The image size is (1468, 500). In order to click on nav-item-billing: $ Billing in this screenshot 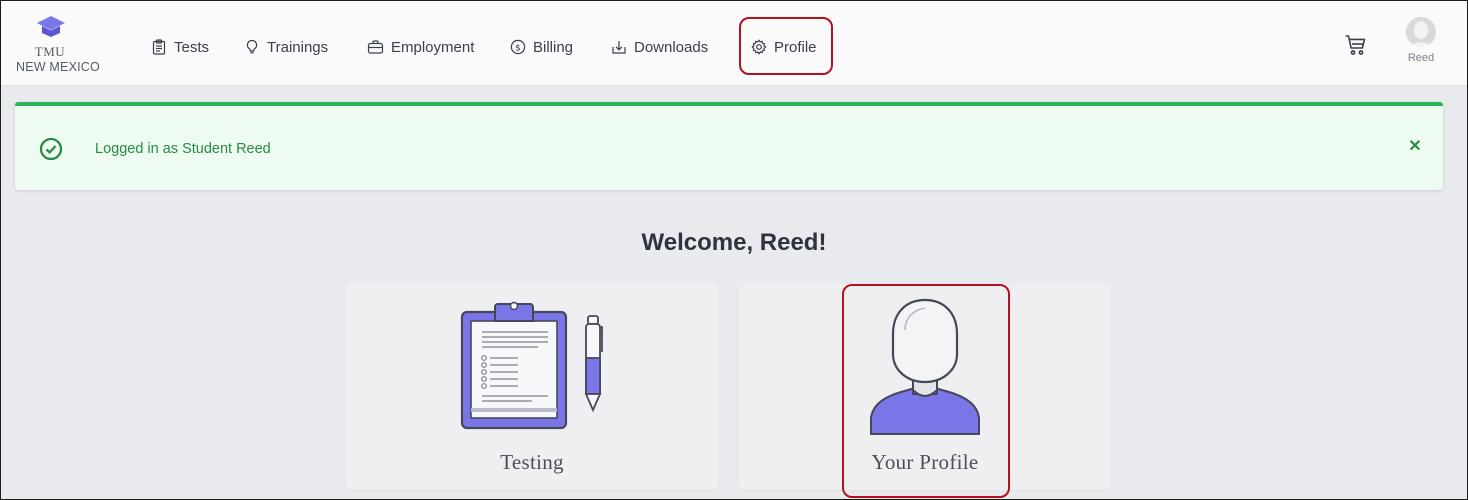, I will do `click(541, 47)`.